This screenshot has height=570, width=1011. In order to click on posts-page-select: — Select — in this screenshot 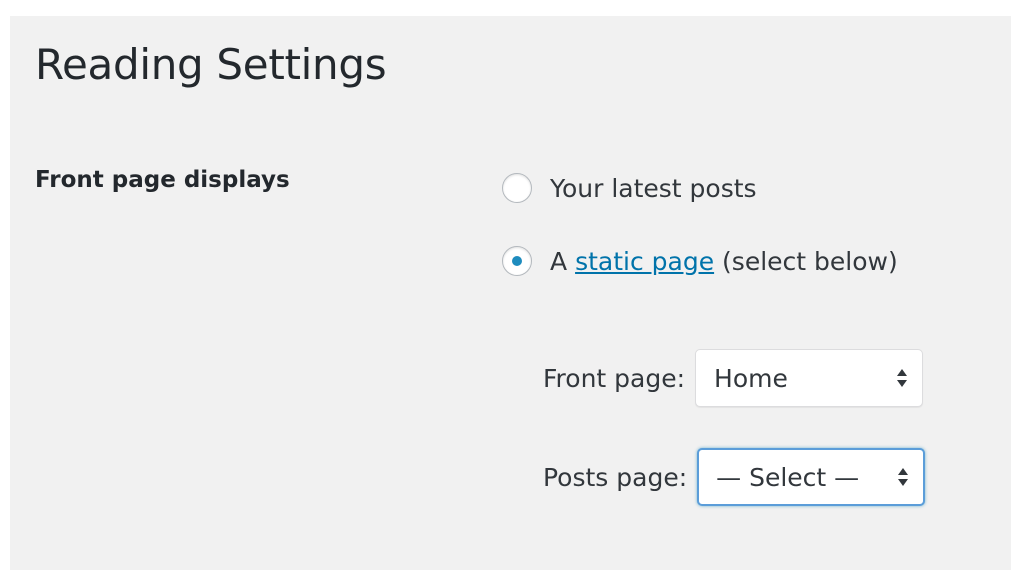, I will do `click(811, 477)`.